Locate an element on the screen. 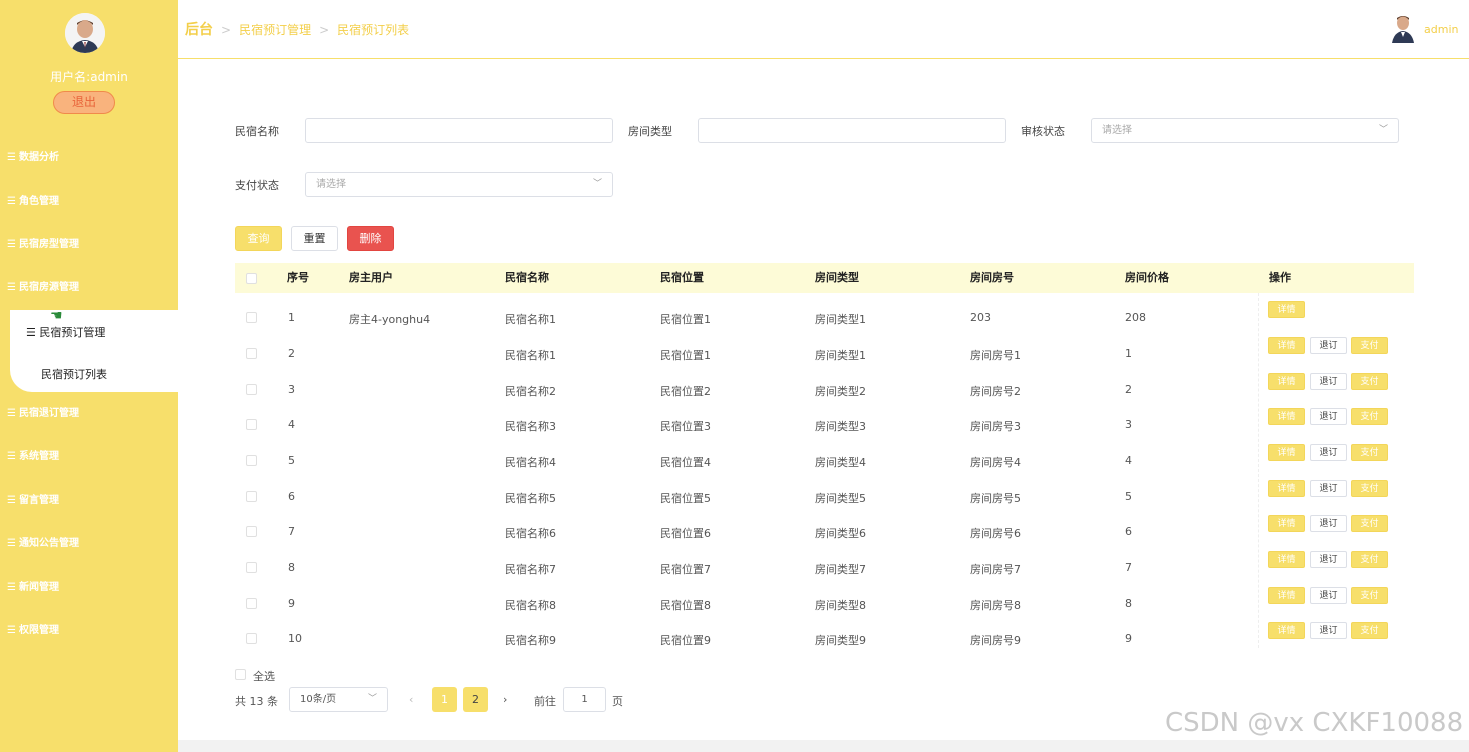  select-all-label: 全选 is located at coordinates (264, 676).